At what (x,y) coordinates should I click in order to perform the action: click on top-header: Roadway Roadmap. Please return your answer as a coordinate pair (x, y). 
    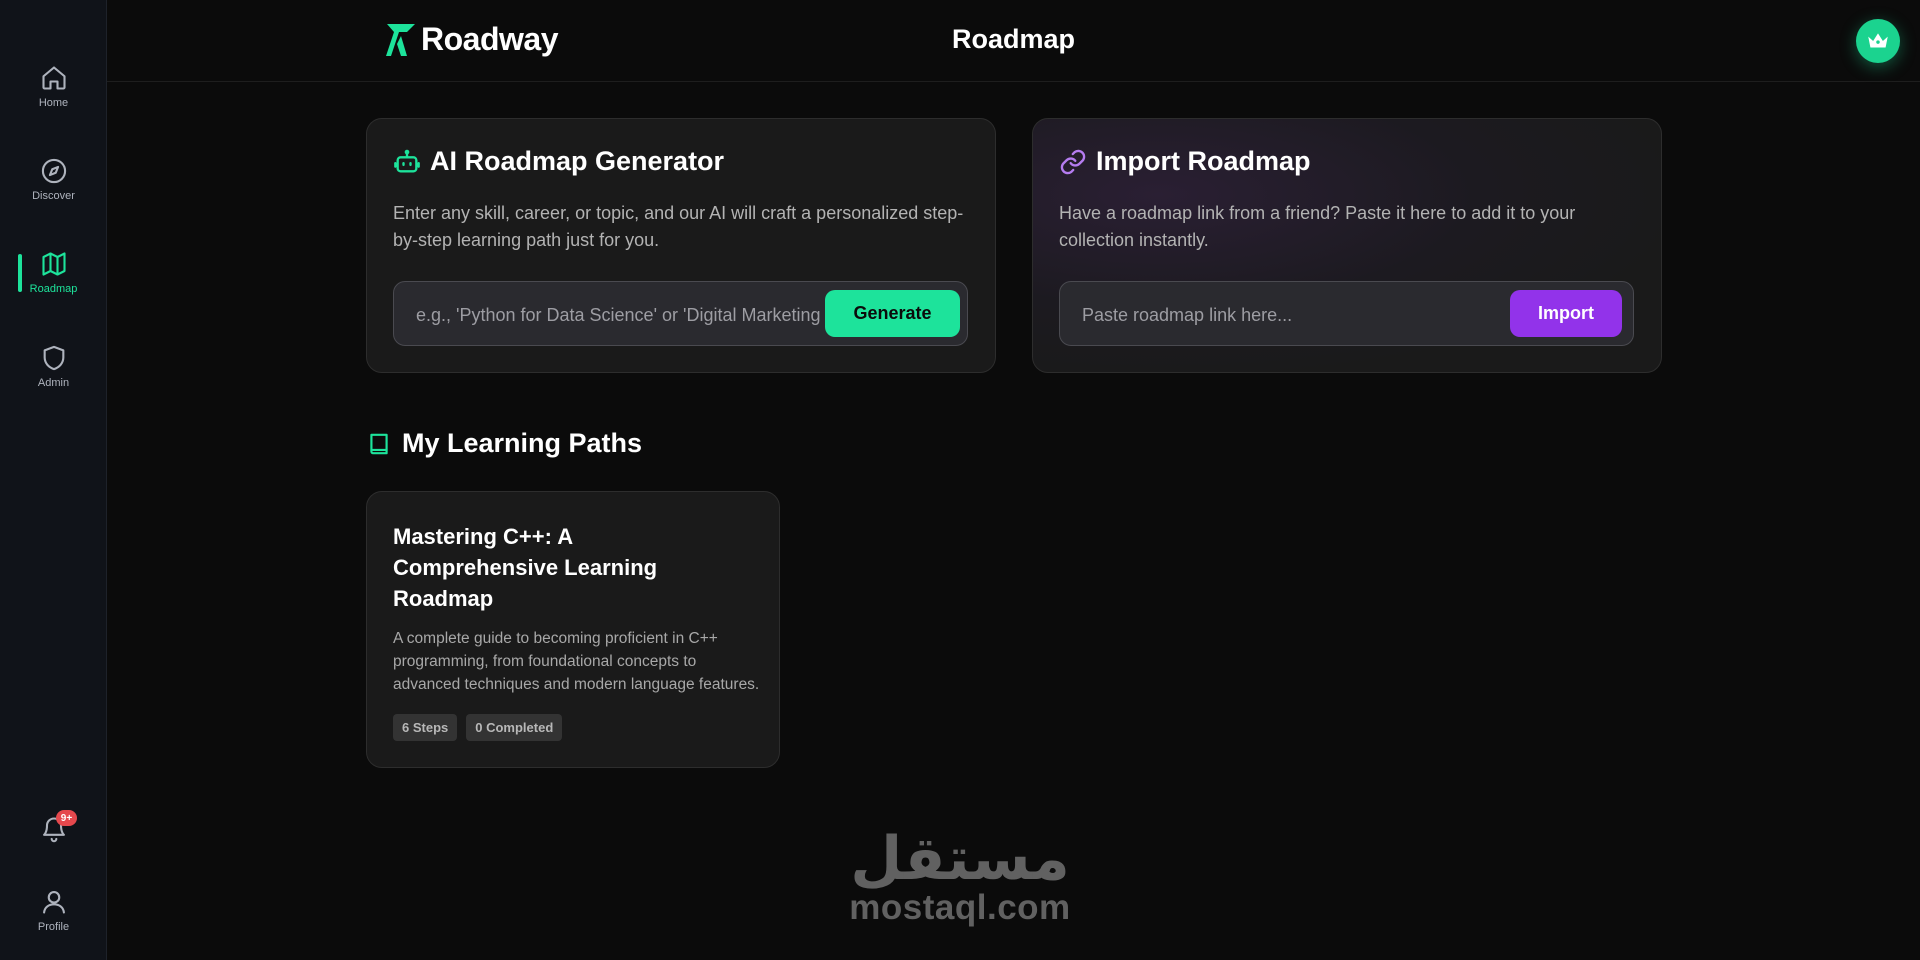
    Looking at the image, I should click on (1013, 41).